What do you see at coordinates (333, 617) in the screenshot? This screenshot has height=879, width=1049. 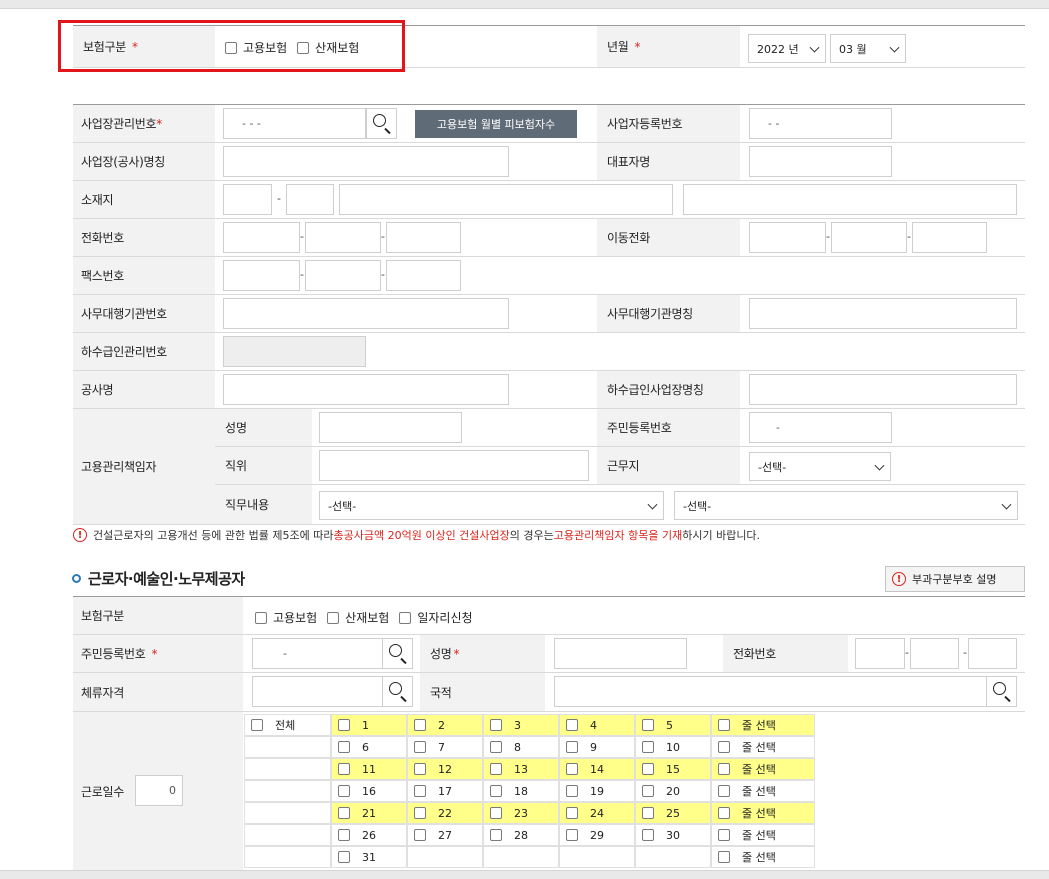 I see `worker-industrial-checkbox` at bounding box center [333, 617].